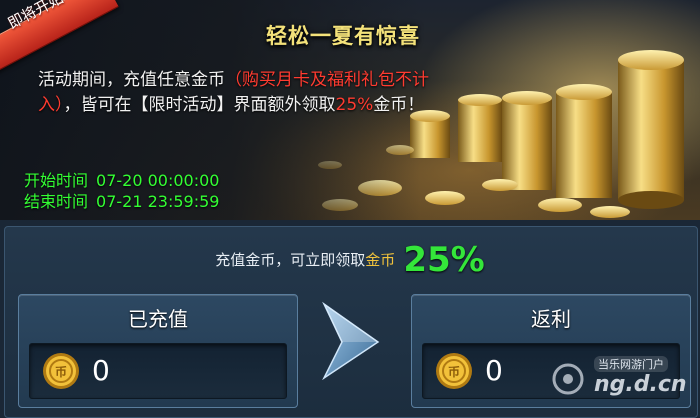 The width and height of the screenshot is (700, 418). Describe the element at coordinates (551, 319) in the screenshot. I see `rebate-label: 返利` at that location.